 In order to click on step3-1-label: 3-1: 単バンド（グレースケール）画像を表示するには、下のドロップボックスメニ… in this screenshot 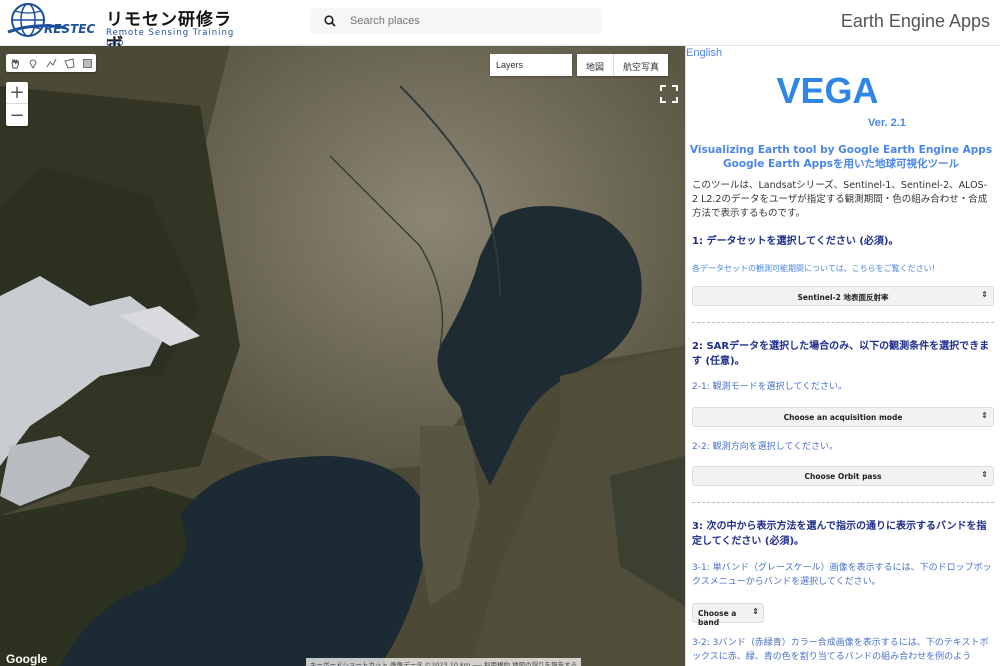, I will do `click(842, 575)`.